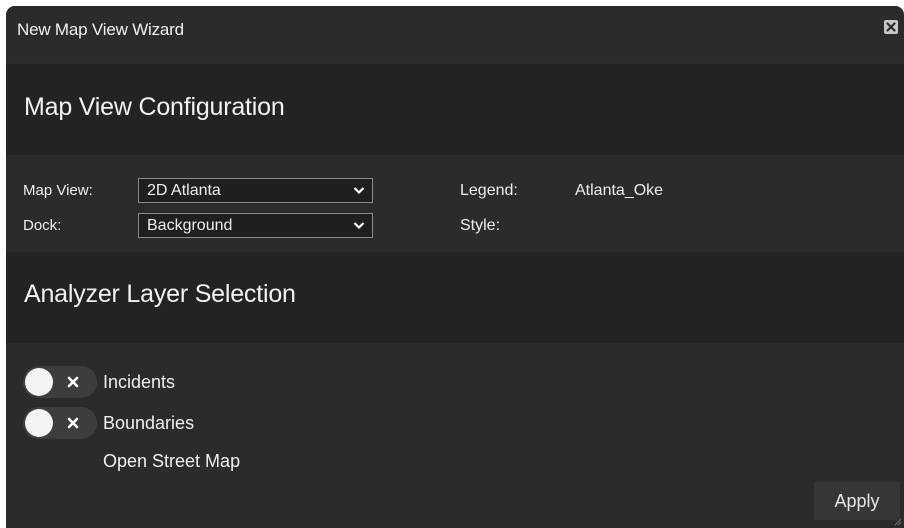 The image size is (904, 528). I want to click on dock-selected-value: Background, so click(190, 225).